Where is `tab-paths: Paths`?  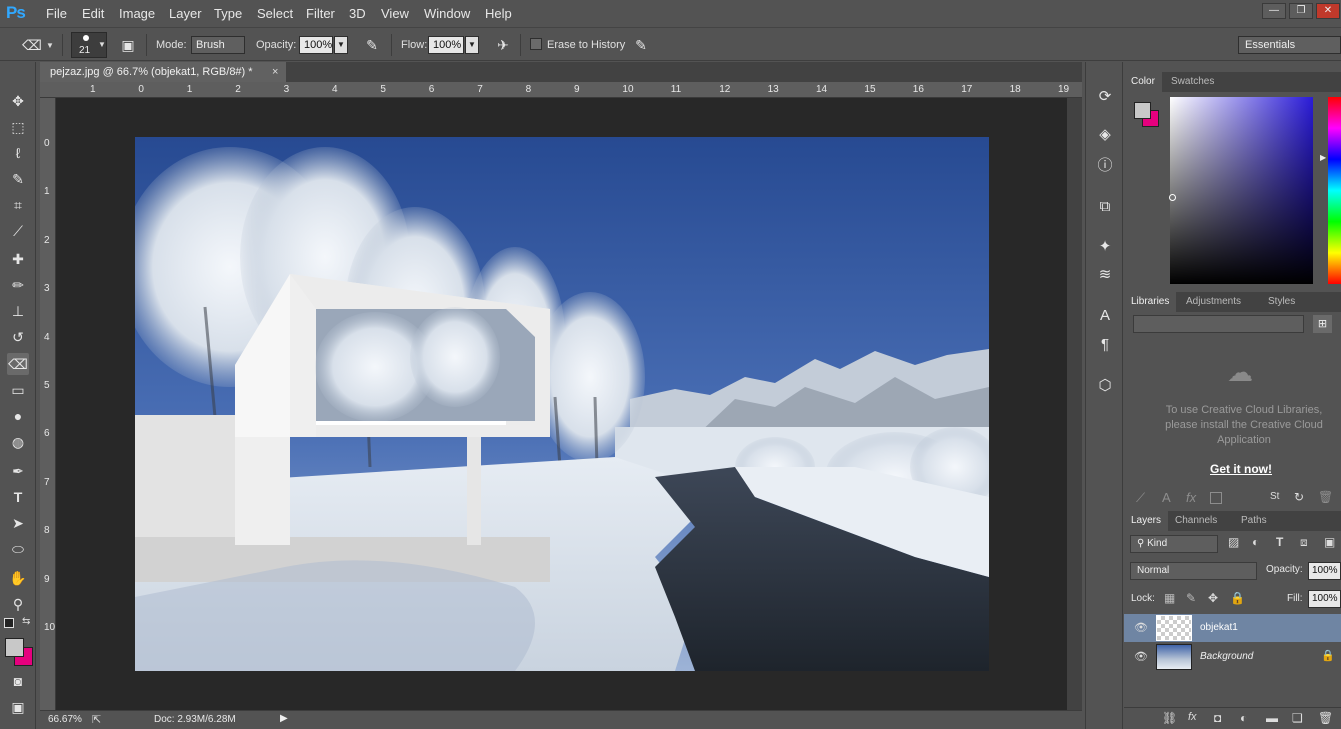
tab-paths: Paths is located at coordinates (1254, 521).